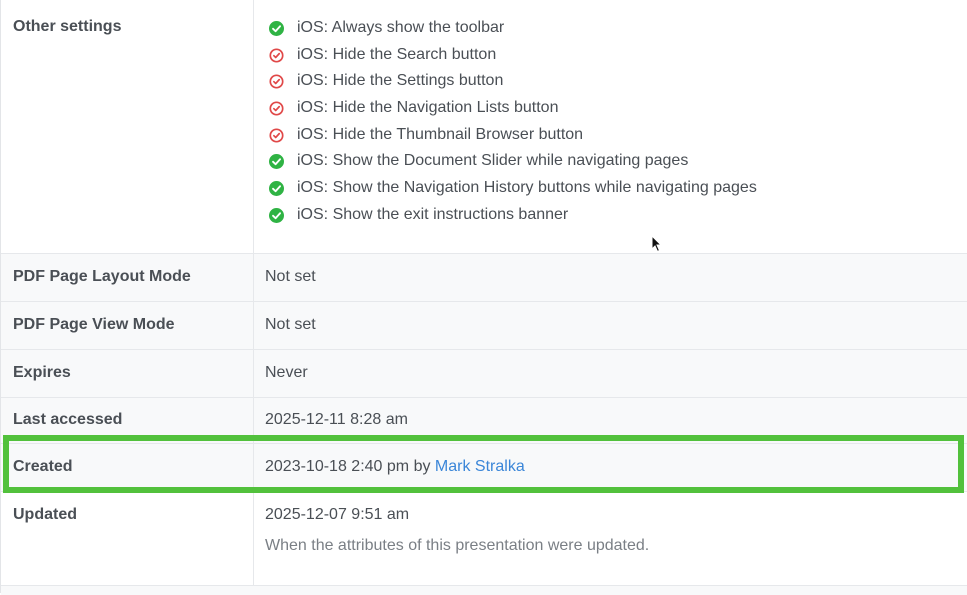 The width and height of the screenshot is (967, 595). I want to click on setting-item: iOS: Show the exit instructions banner, so click(511, 215).